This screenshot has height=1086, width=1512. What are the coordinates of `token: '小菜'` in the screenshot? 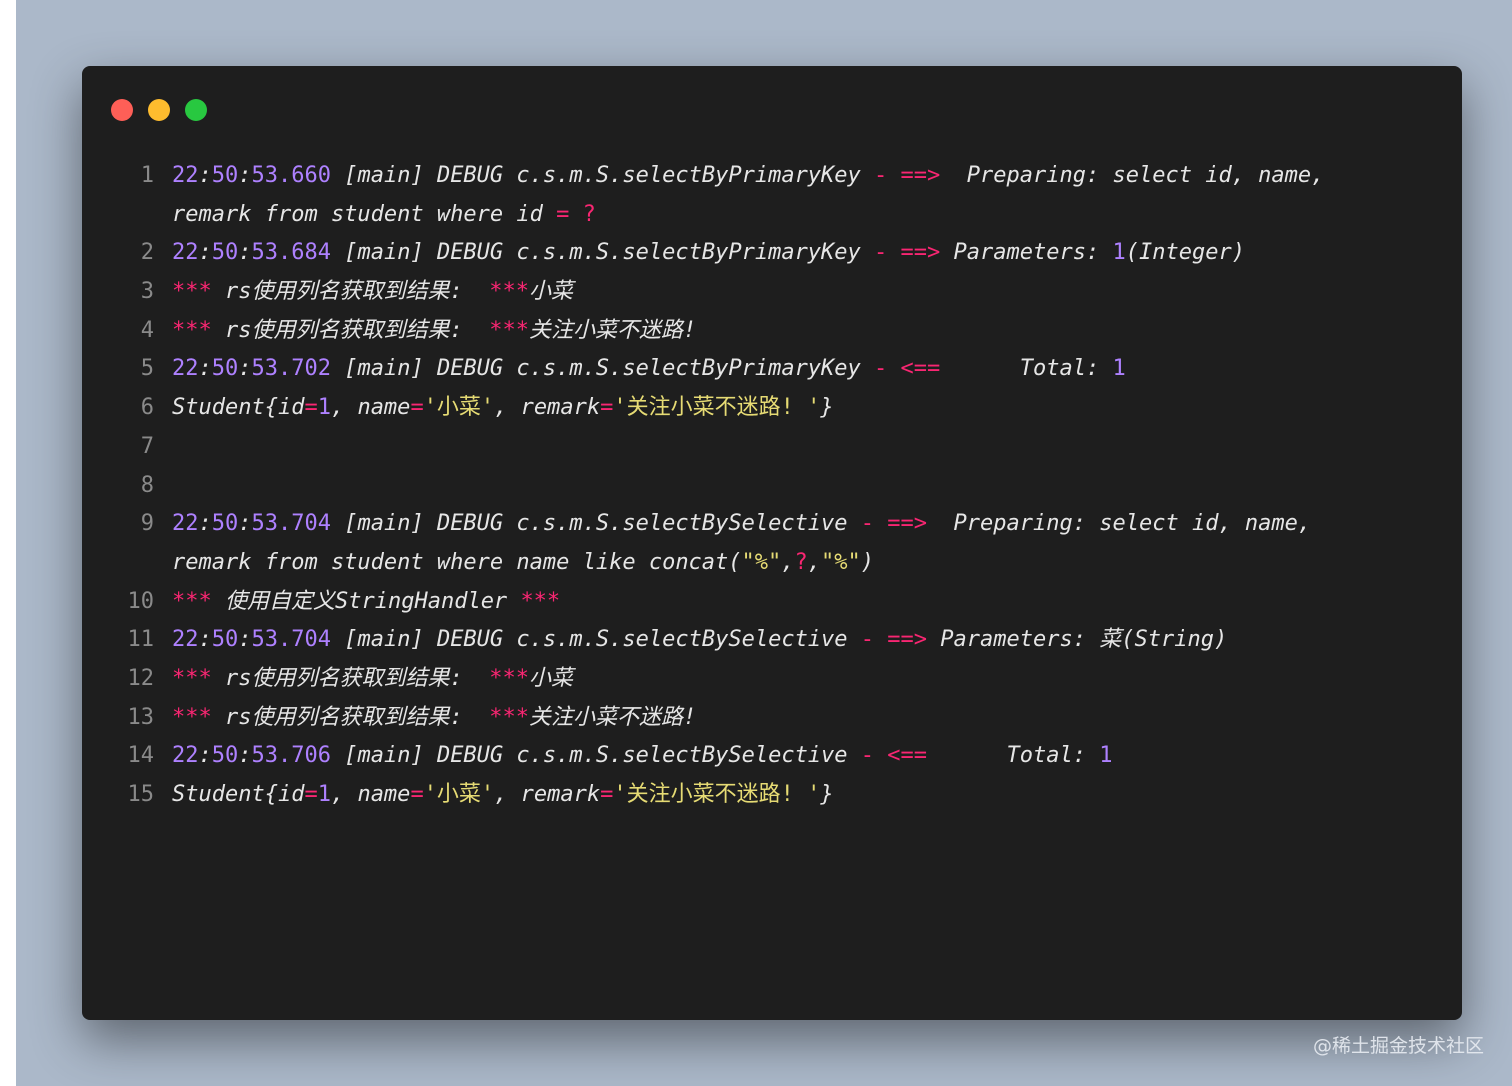 It's located at (459, 408).